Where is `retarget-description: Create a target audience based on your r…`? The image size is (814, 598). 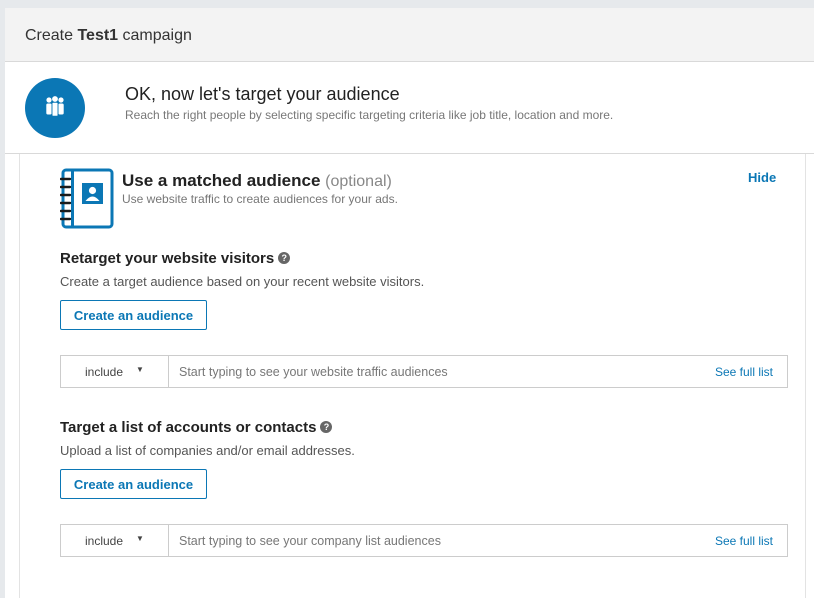
retarget-description: Create a target audience based on your r… is located at coordinates (242, 281).